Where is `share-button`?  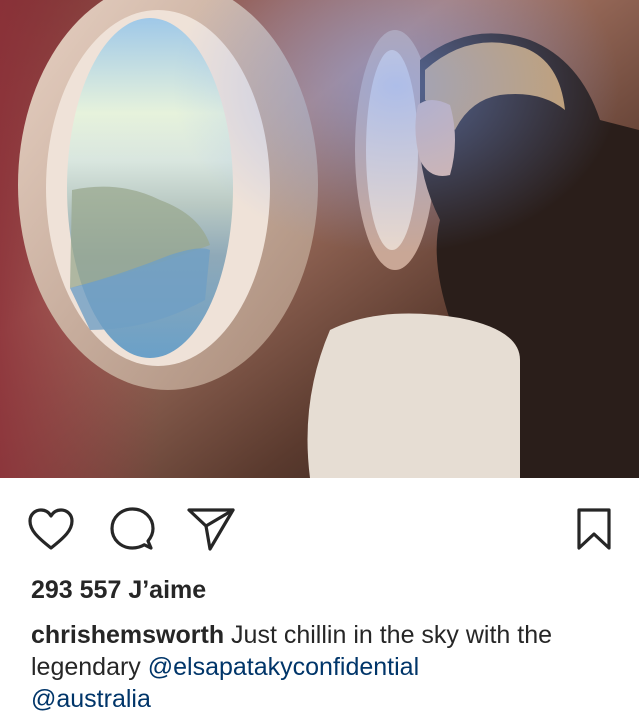
share-button is located at coordinates (211, 529).